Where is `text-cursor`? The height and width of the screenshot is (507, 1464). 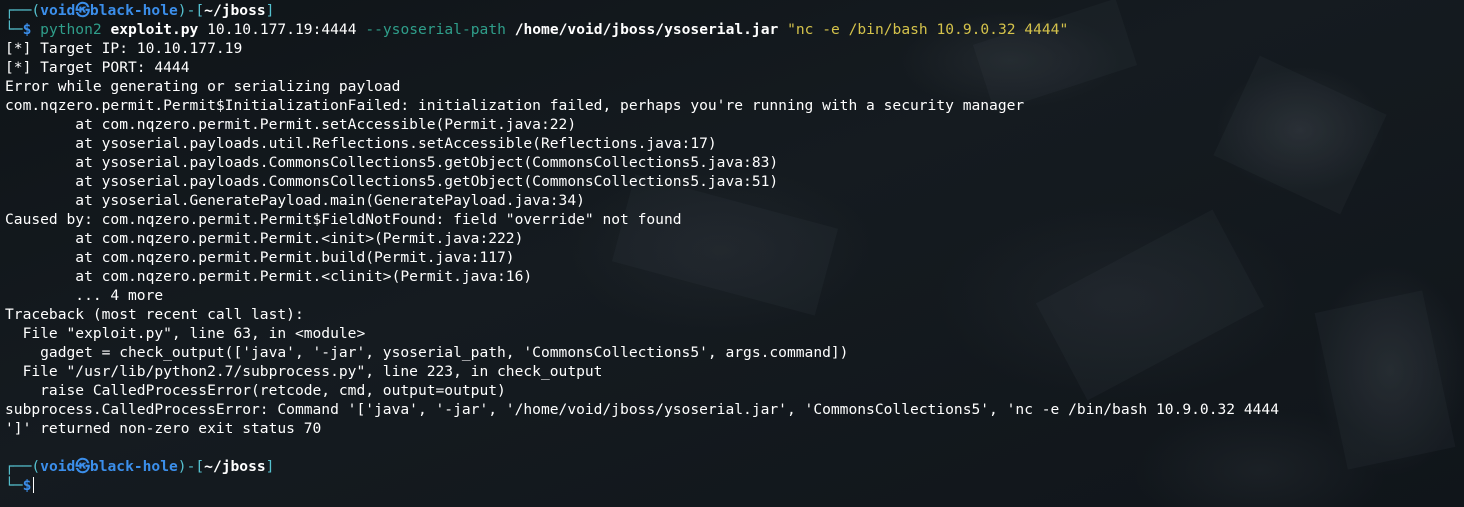 text-cursor is located at coordinates (34, 485).